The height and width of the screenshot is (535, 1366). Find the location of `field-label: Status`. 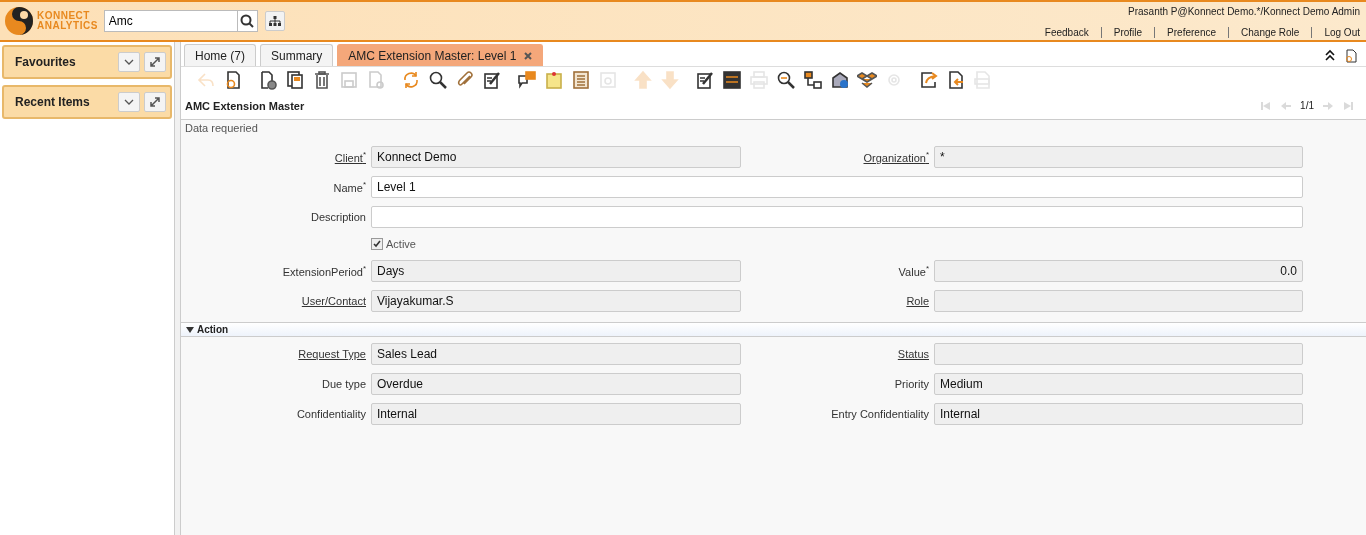

field-label: Status is located at coordinates (837, 354).